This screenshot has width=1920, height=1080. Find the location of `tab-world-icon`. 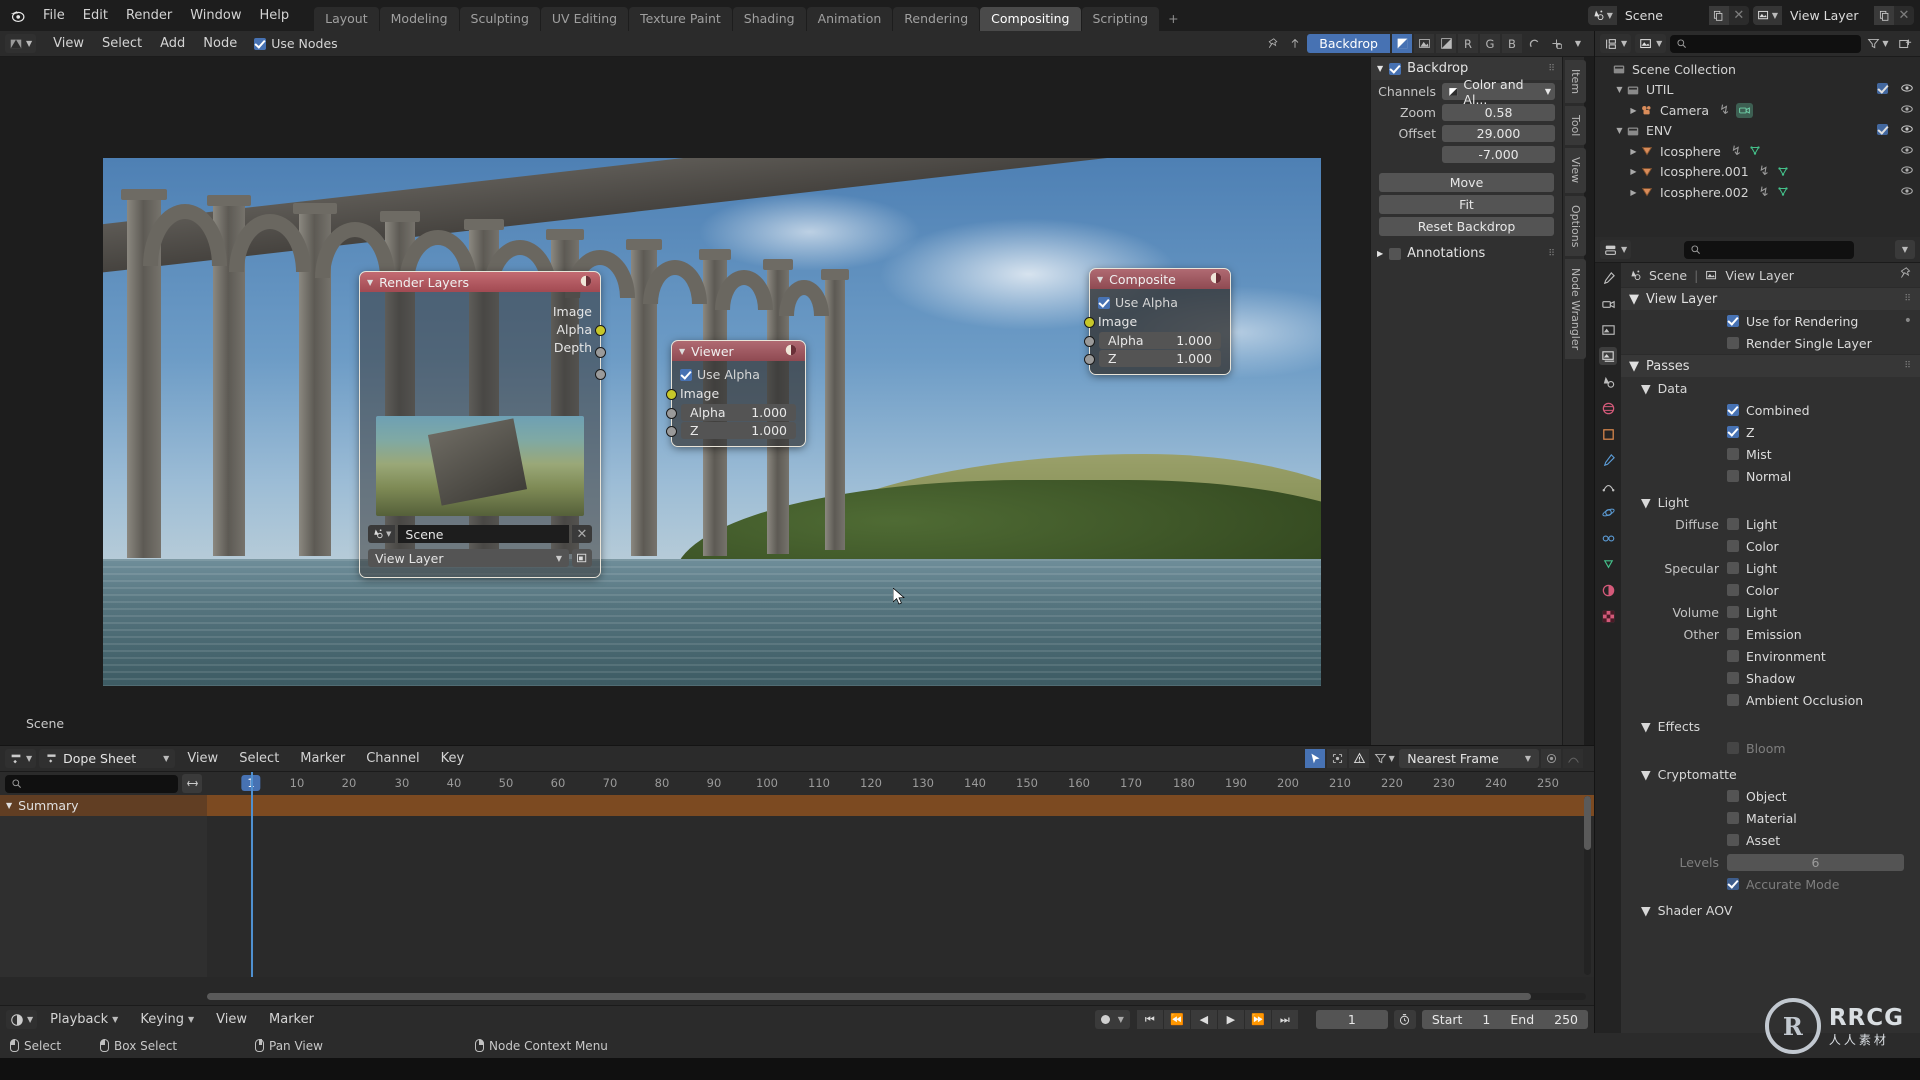

tab-world-icon is located at coordinates (1608, 408).